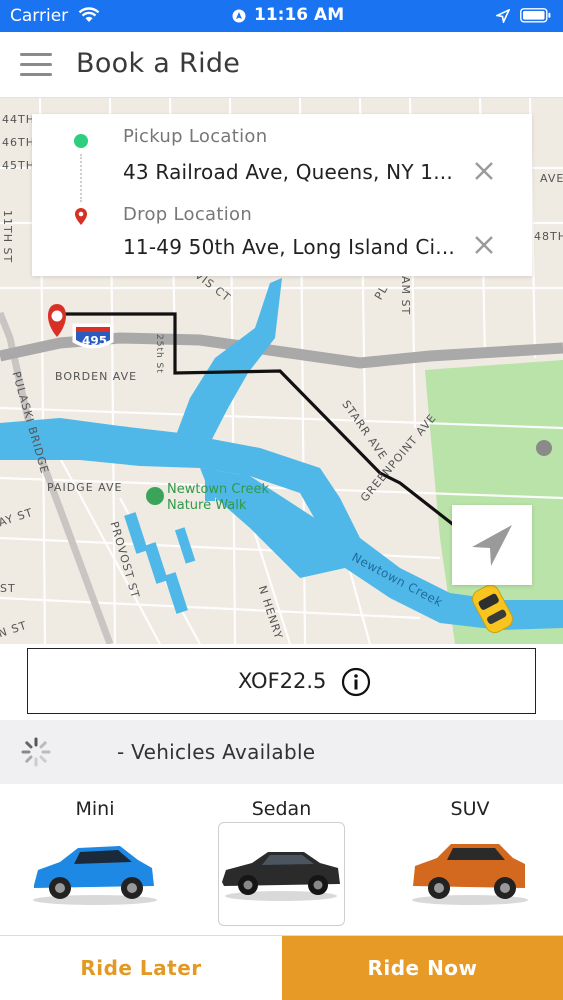 The image size is (563, 1000). I want to click on fare-estimate-box: XOF22.5, so click(281, 681).